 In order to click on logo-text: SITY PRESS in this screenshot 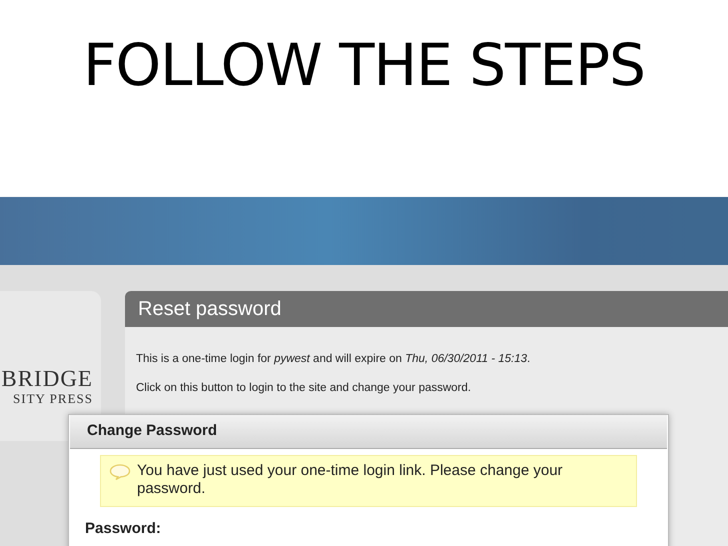, I will do `click(53, 399)`.